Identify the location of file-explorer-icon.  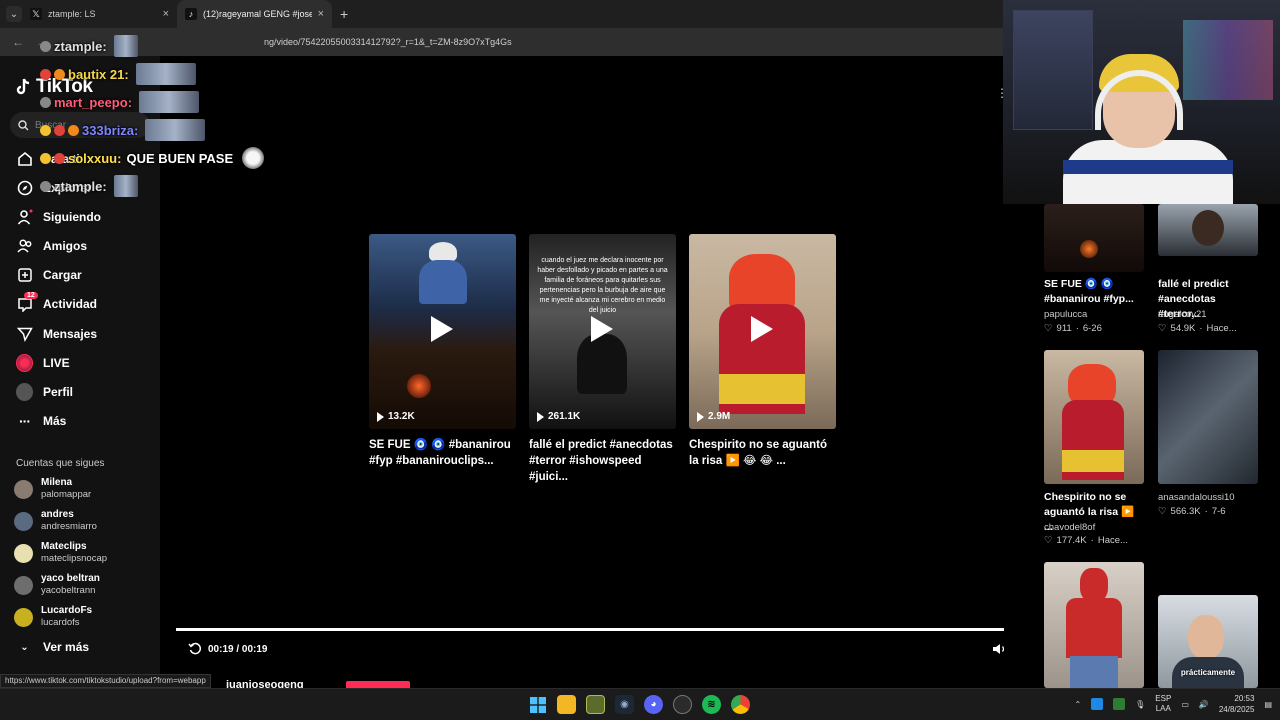
(566, 704).